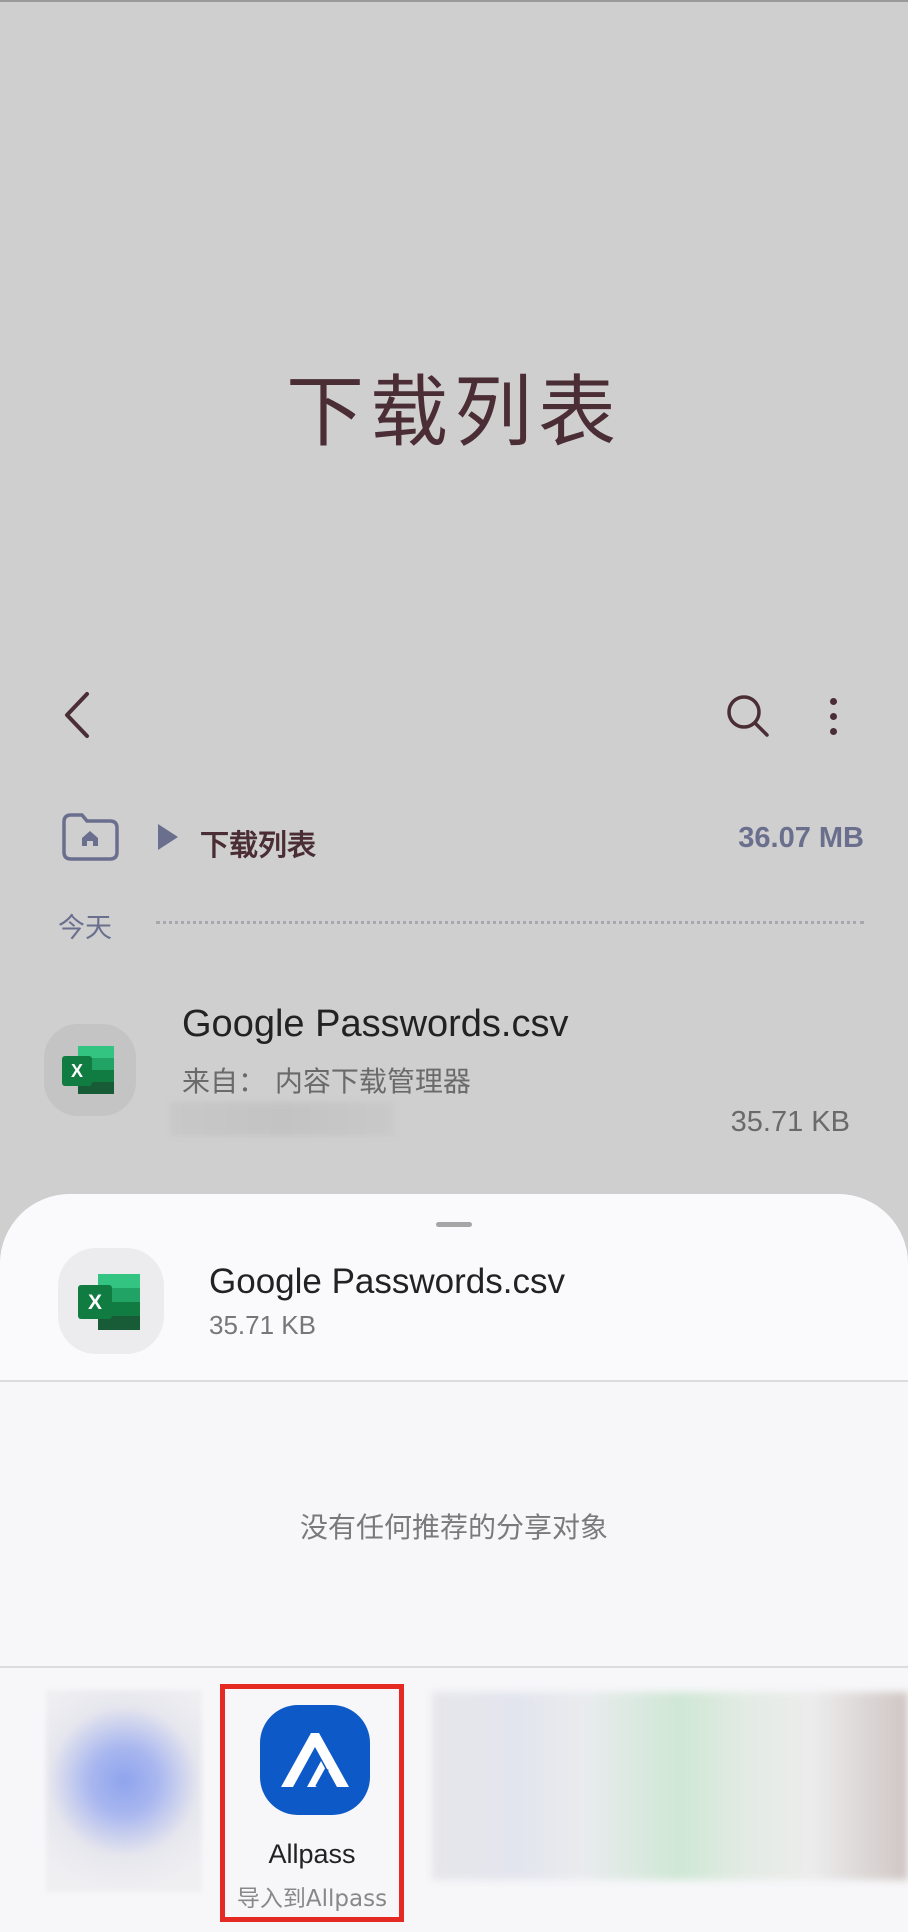 Image resolution: width=908 pixels, height=1932 pixels. Describe the element at coordinates (85, 928) in the screenshot. I see `section-label: 今天` at that location.